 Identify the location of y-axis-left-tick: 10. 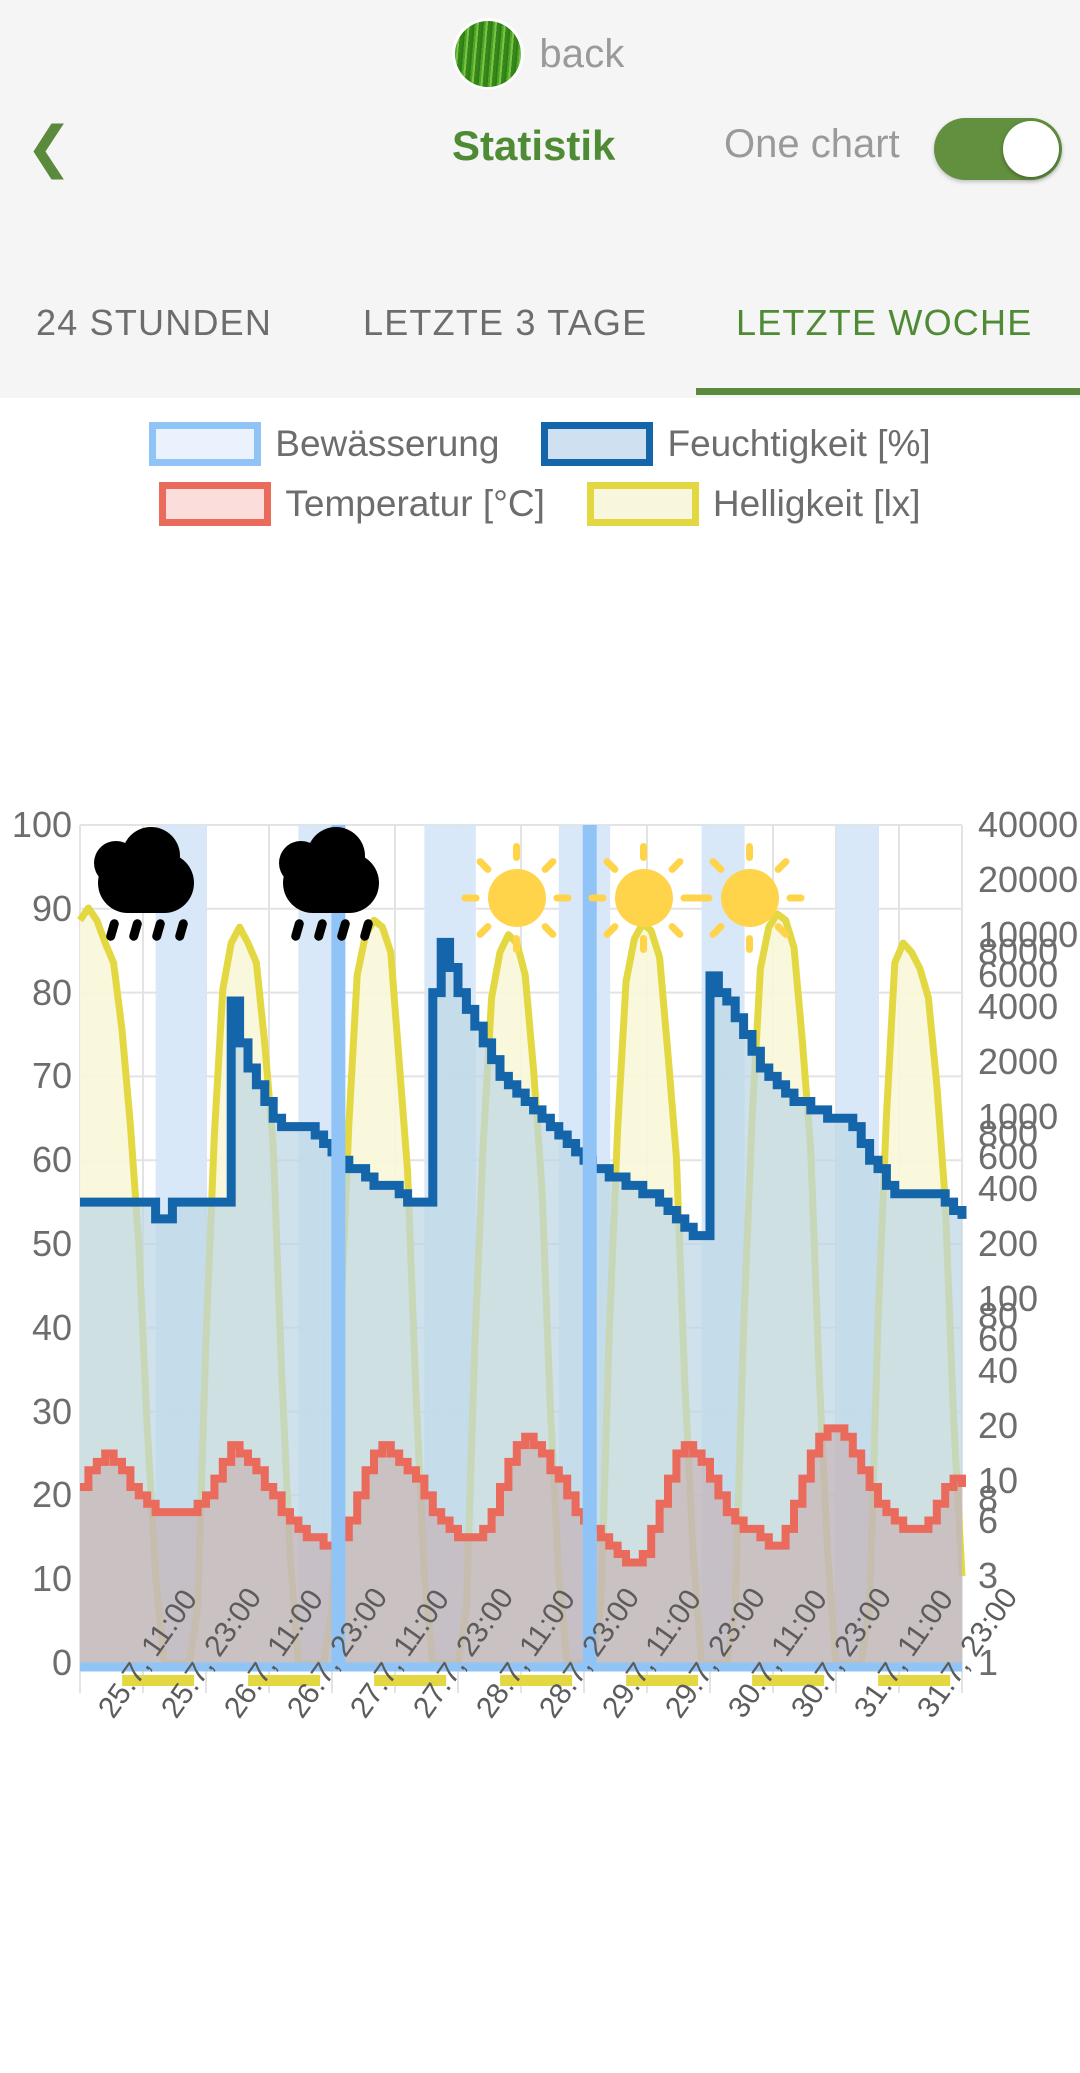
(51, 1579).